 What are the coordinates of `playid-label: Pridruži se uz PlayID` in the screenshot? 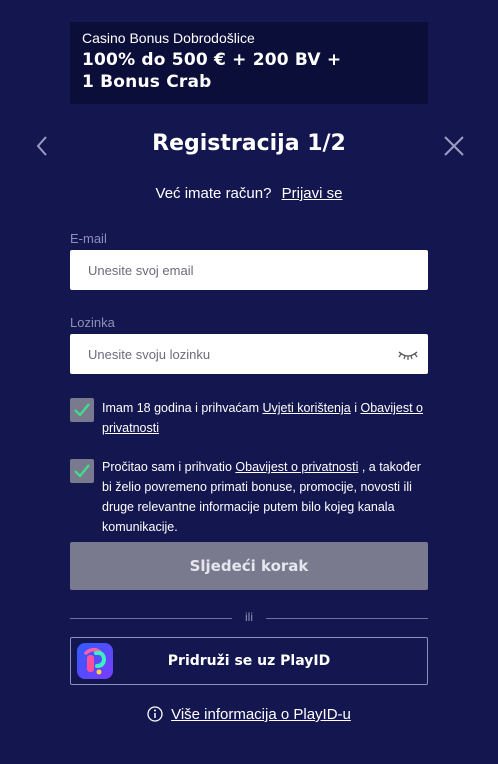 It's located at (249, 661).